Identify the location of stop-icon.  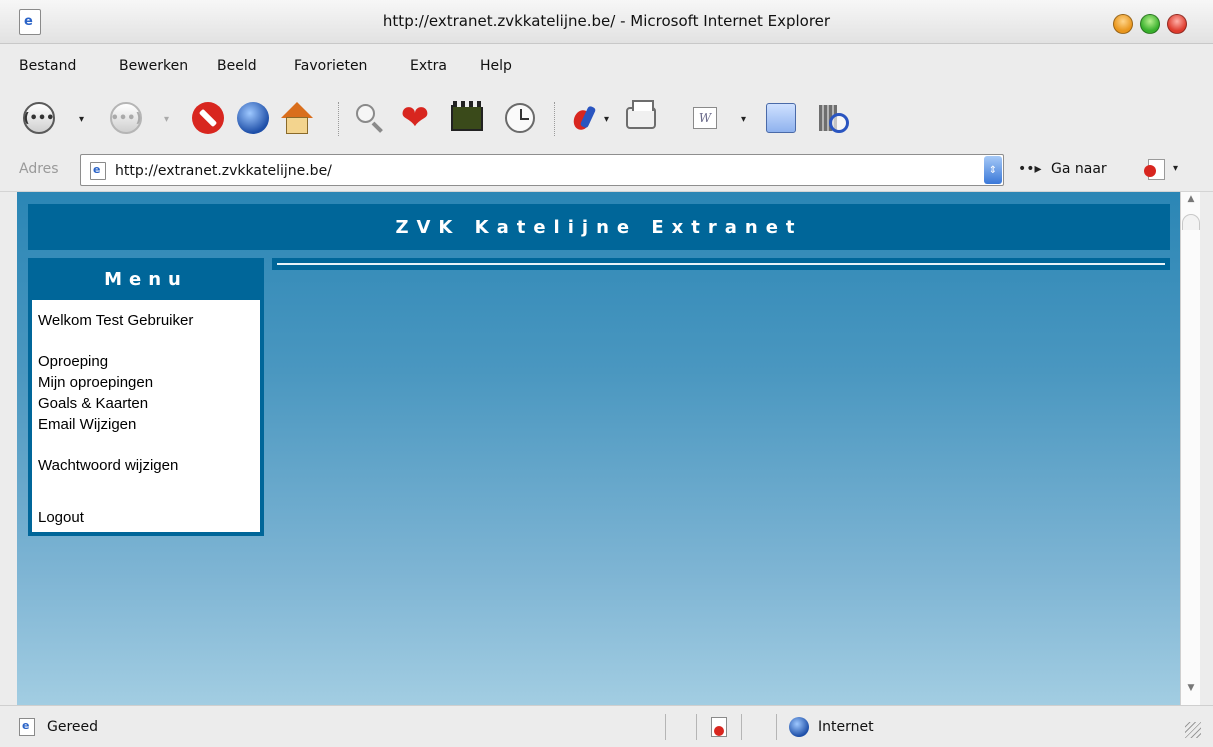
(208, 118).